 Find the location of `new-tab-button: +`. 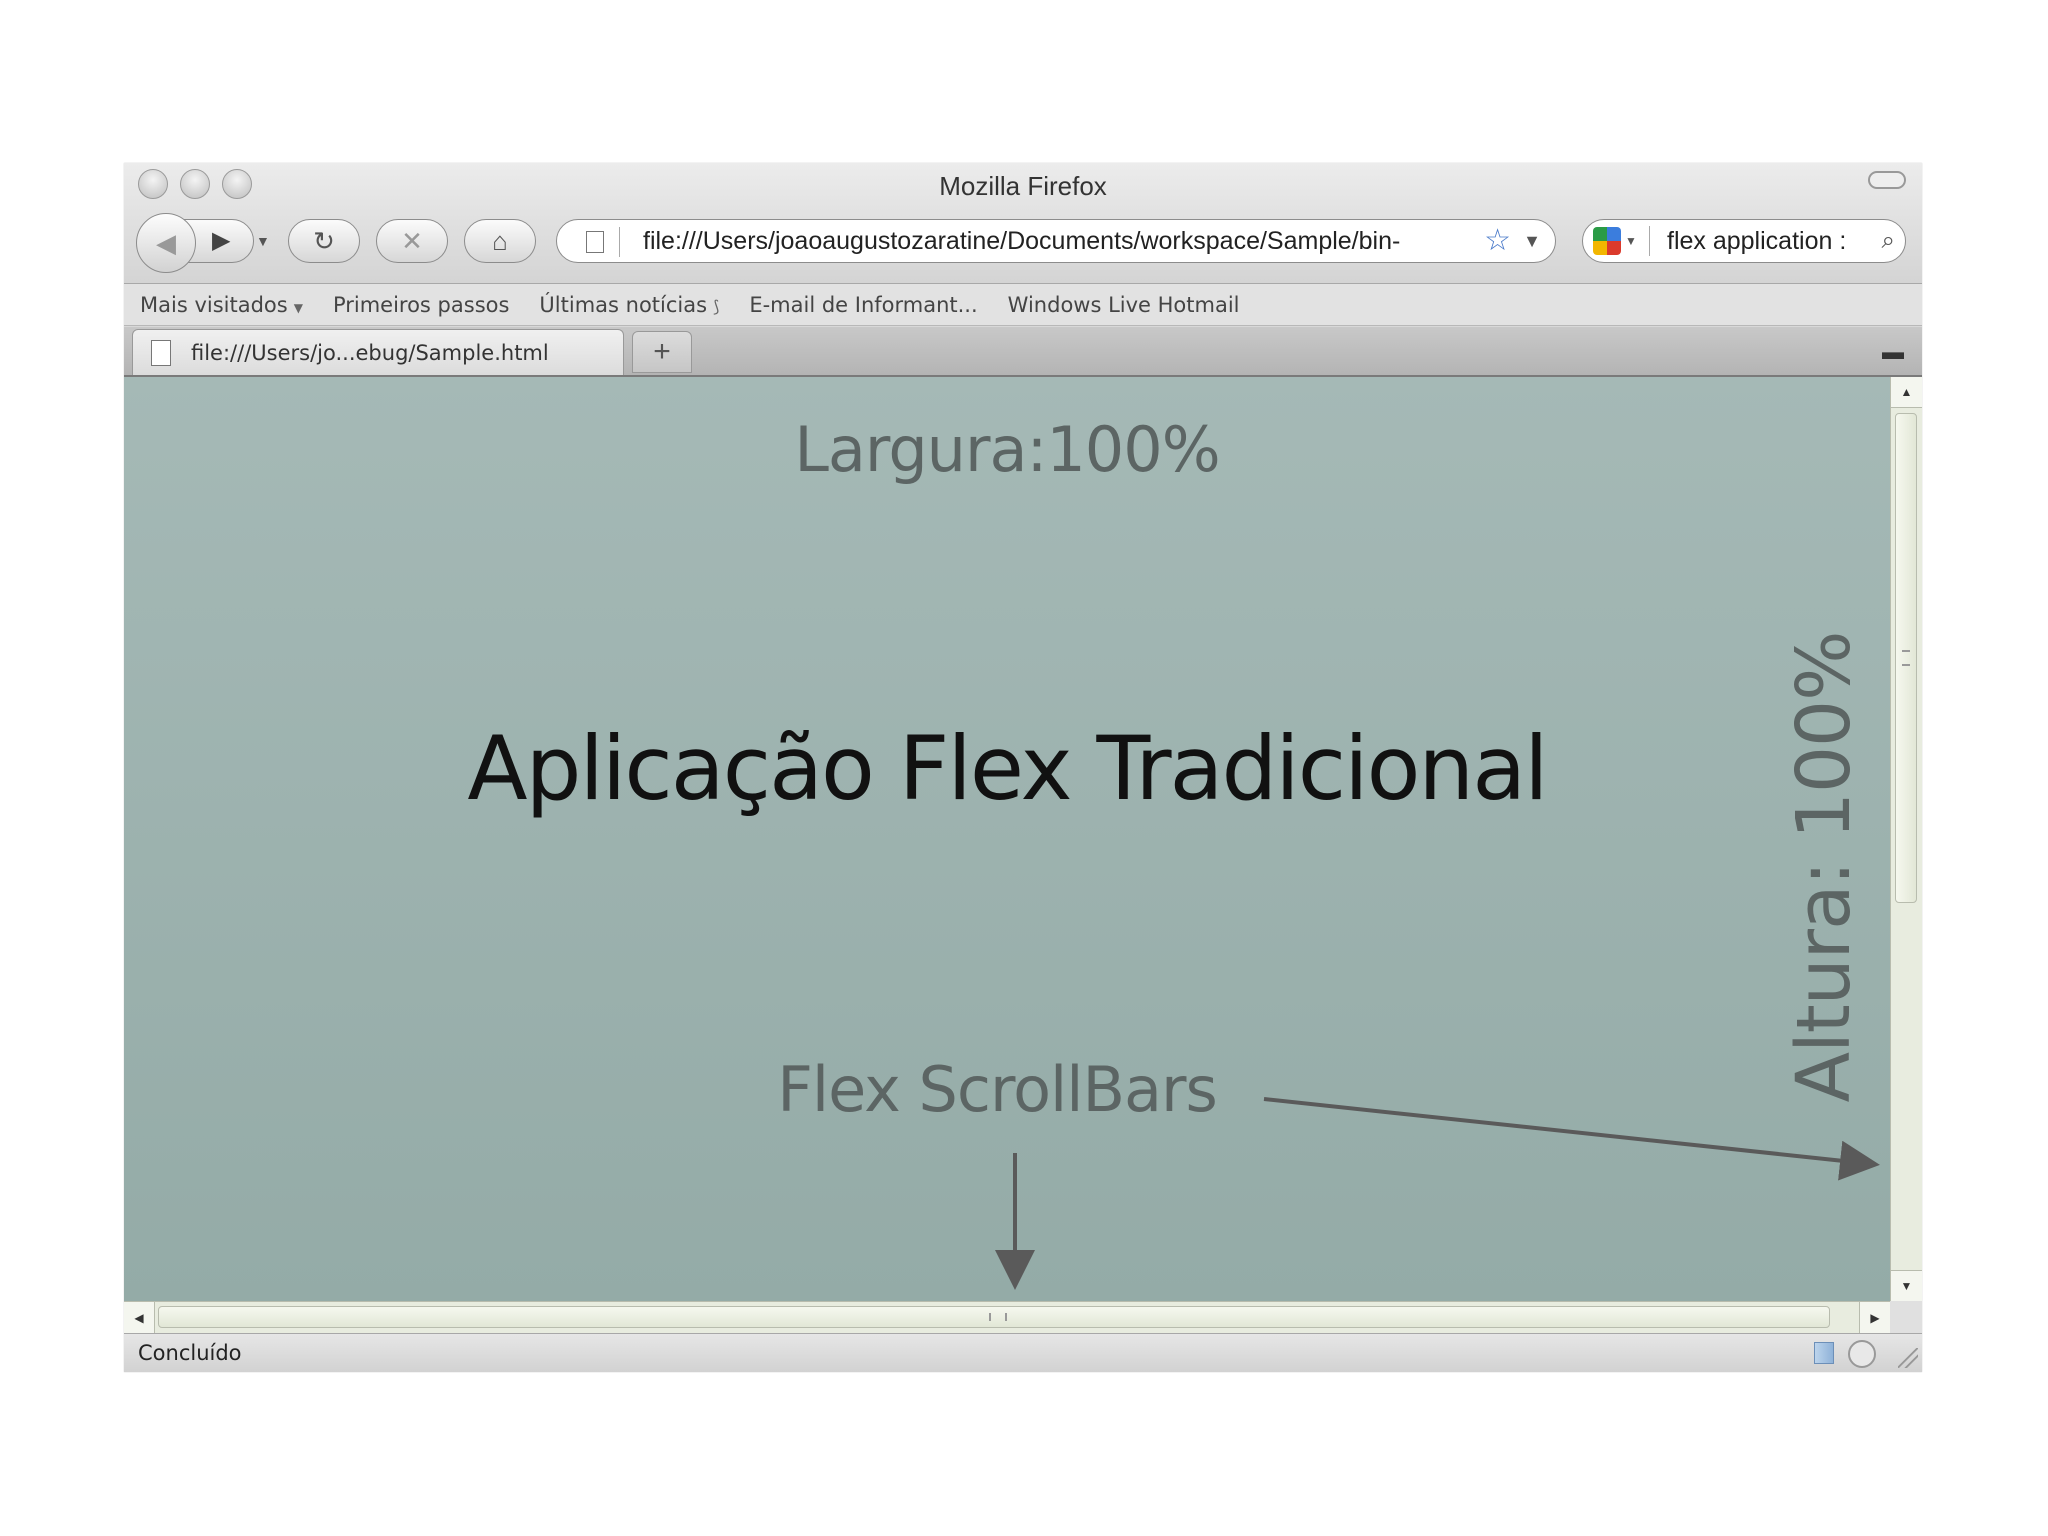

new-tab-button: + is located at coordinates (662, 352).